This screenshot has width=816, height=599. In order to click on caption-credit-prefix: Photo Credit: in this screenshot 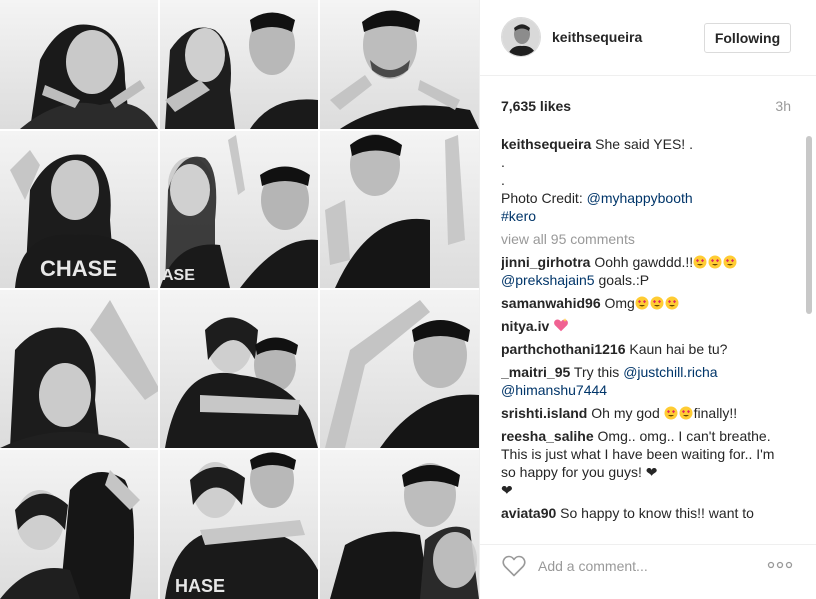, I will do `click(544, 198)`.